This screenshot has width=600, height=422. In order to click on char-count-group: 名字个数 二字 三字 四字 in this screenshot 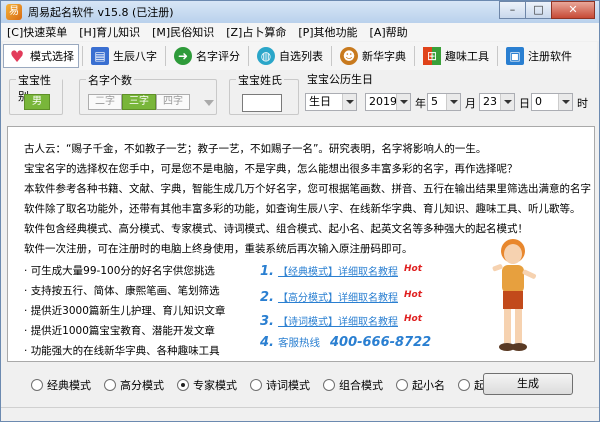, I will do `click(148, 93)`.